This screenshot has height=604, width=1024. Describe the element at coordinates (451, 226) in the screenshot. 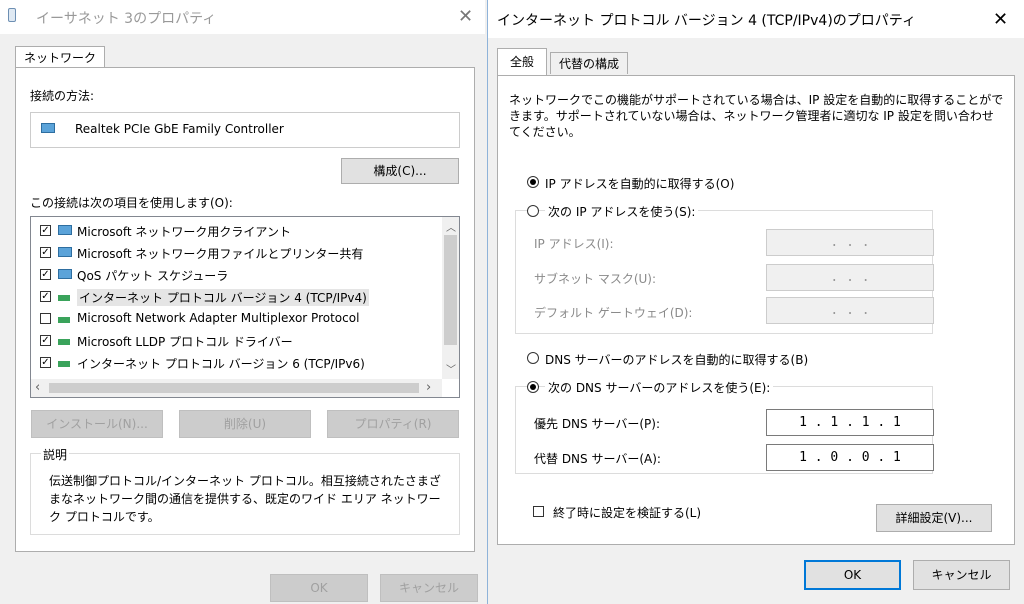

I see `scroll-up-icon: ︿` at that location.